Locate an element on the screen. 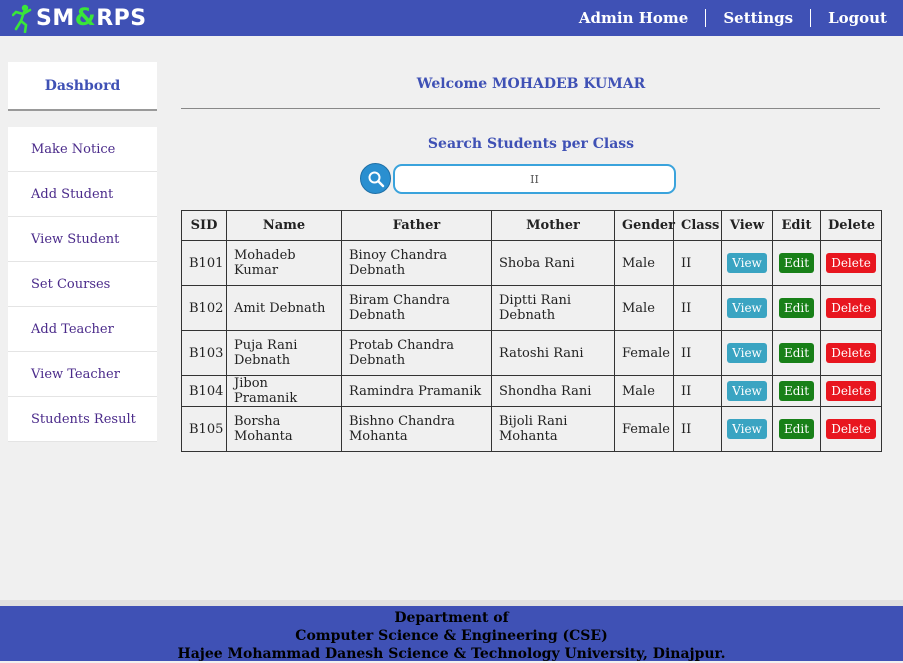  column-header-mother: Mother is located at coordinates (553, 225).